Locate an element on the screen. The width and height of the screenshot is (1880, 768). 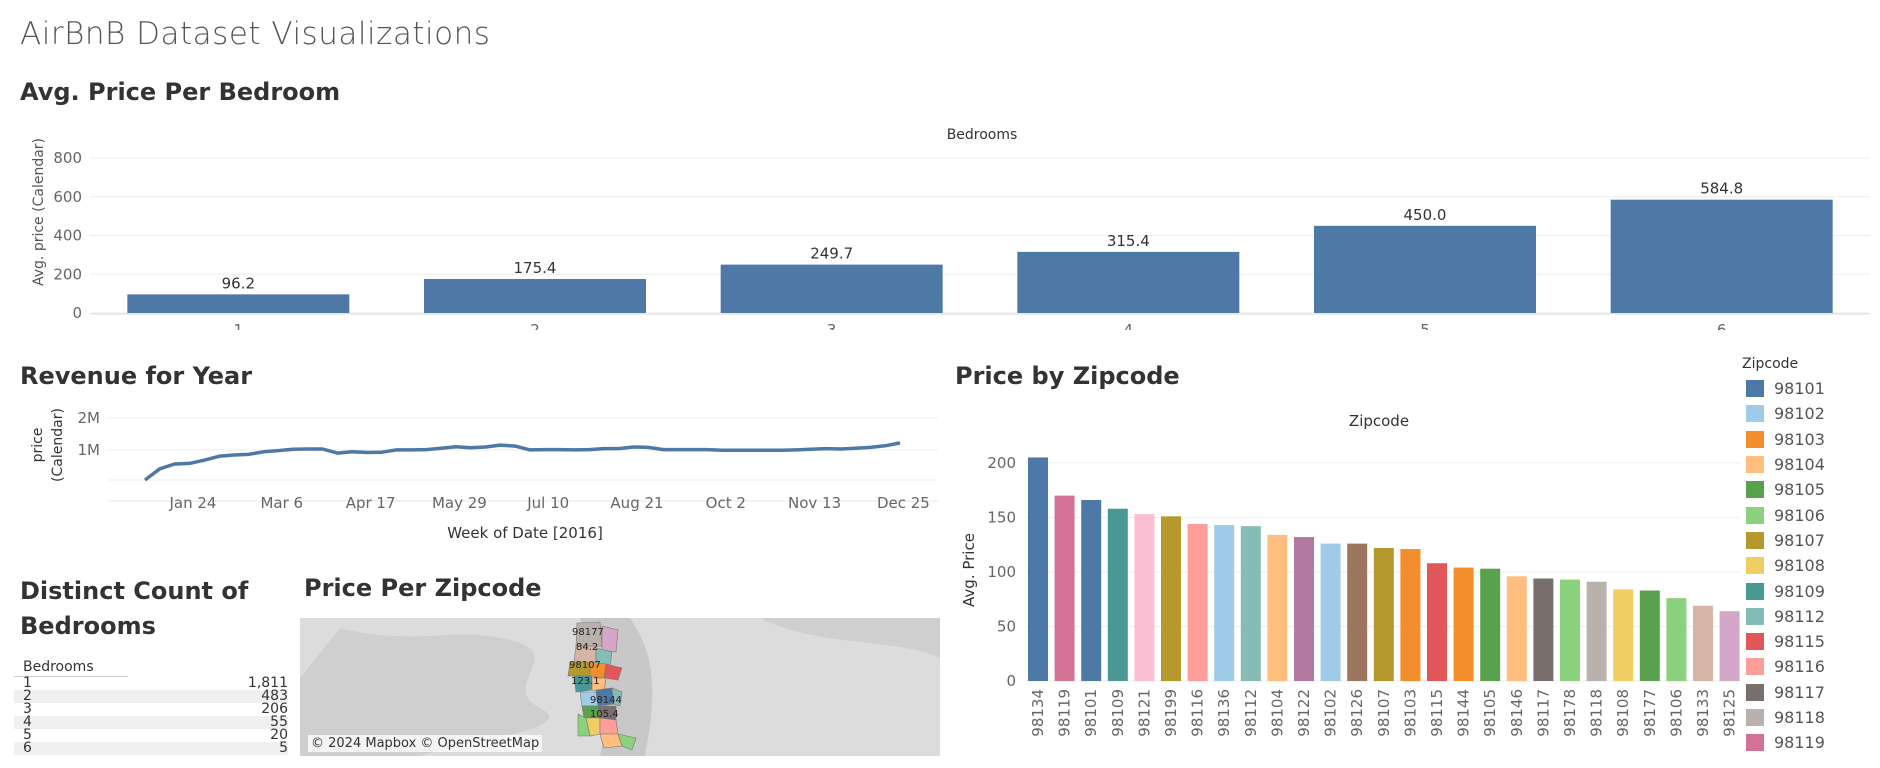
legend-item: 98105 is located at coordinates (1811, 489).